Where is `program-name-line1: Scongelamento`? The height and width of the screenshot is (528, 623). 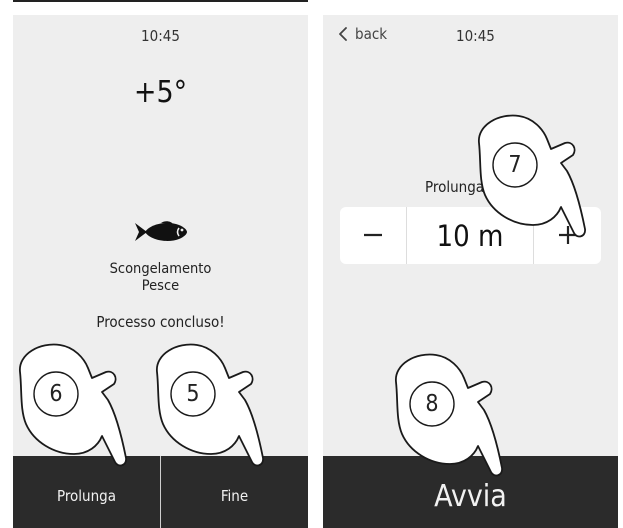
program-name-line1: Scongelamento is located at coordinates (160, 269).